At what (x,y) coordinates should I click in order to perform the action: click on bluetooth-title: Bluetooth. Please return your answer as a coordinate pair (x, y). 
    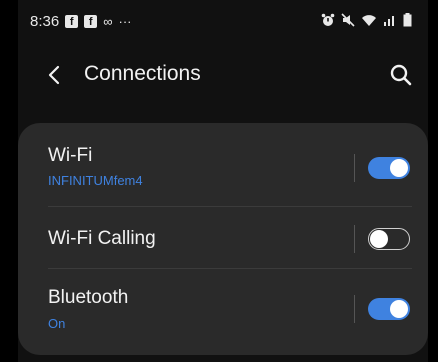
    Looking at the image, I should click on (88, 297).